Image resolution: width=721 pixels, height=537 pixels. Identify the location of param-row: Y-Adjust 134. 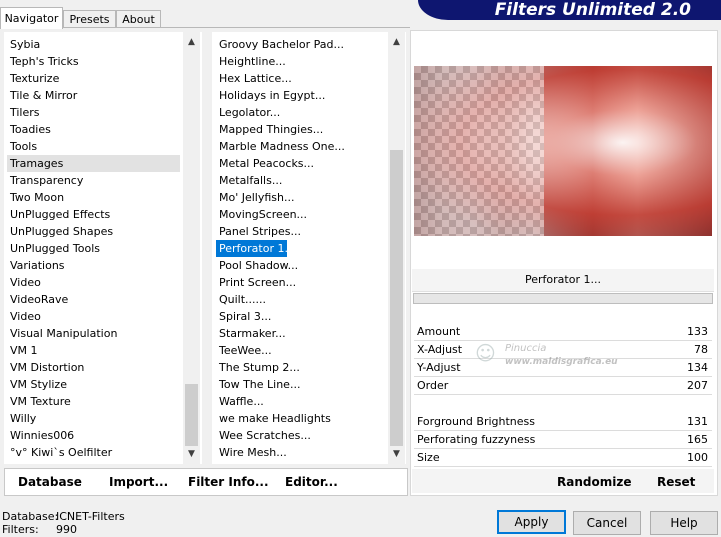
(563, 368).